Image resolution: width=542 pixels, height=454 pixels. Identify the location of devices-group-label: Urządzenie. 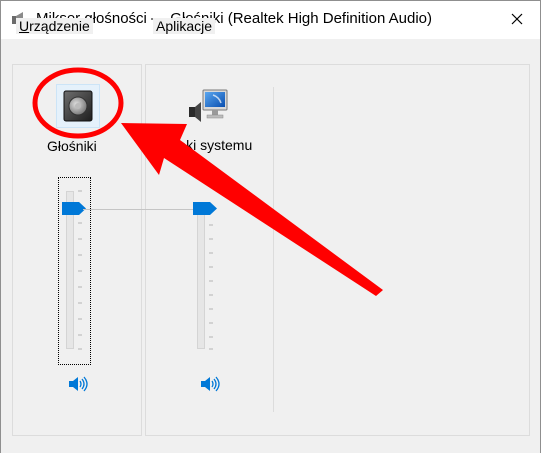
(54, 26).